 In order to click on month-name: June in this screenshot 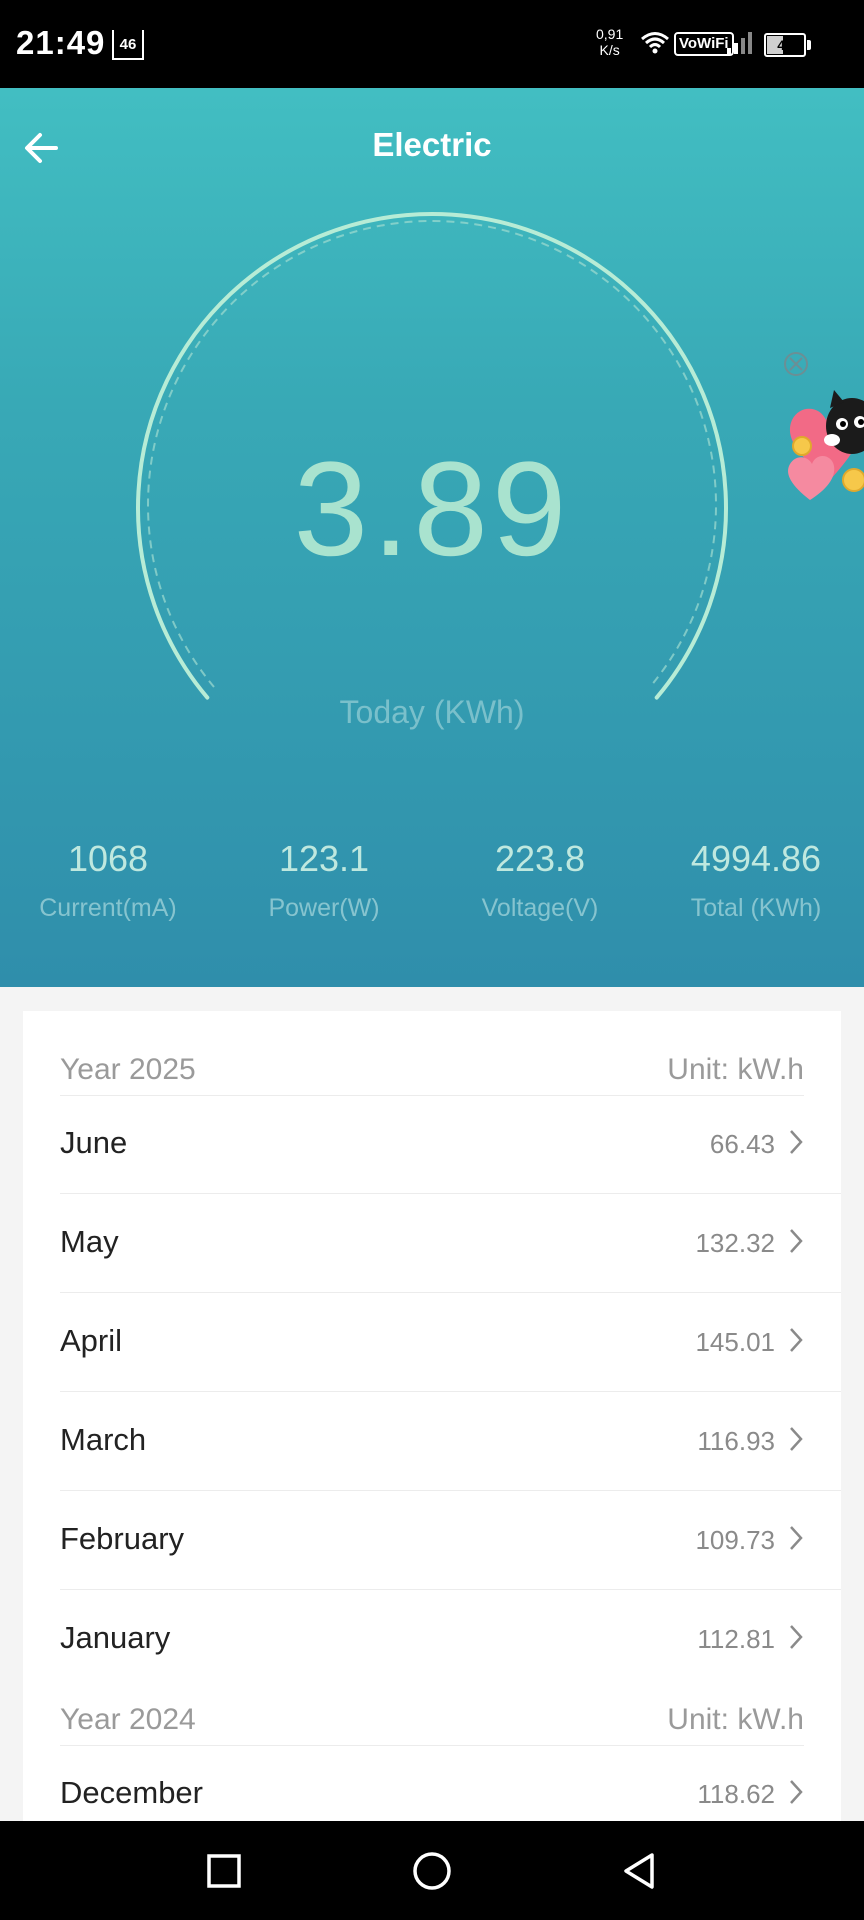, I will do `click(94, 1142)`.